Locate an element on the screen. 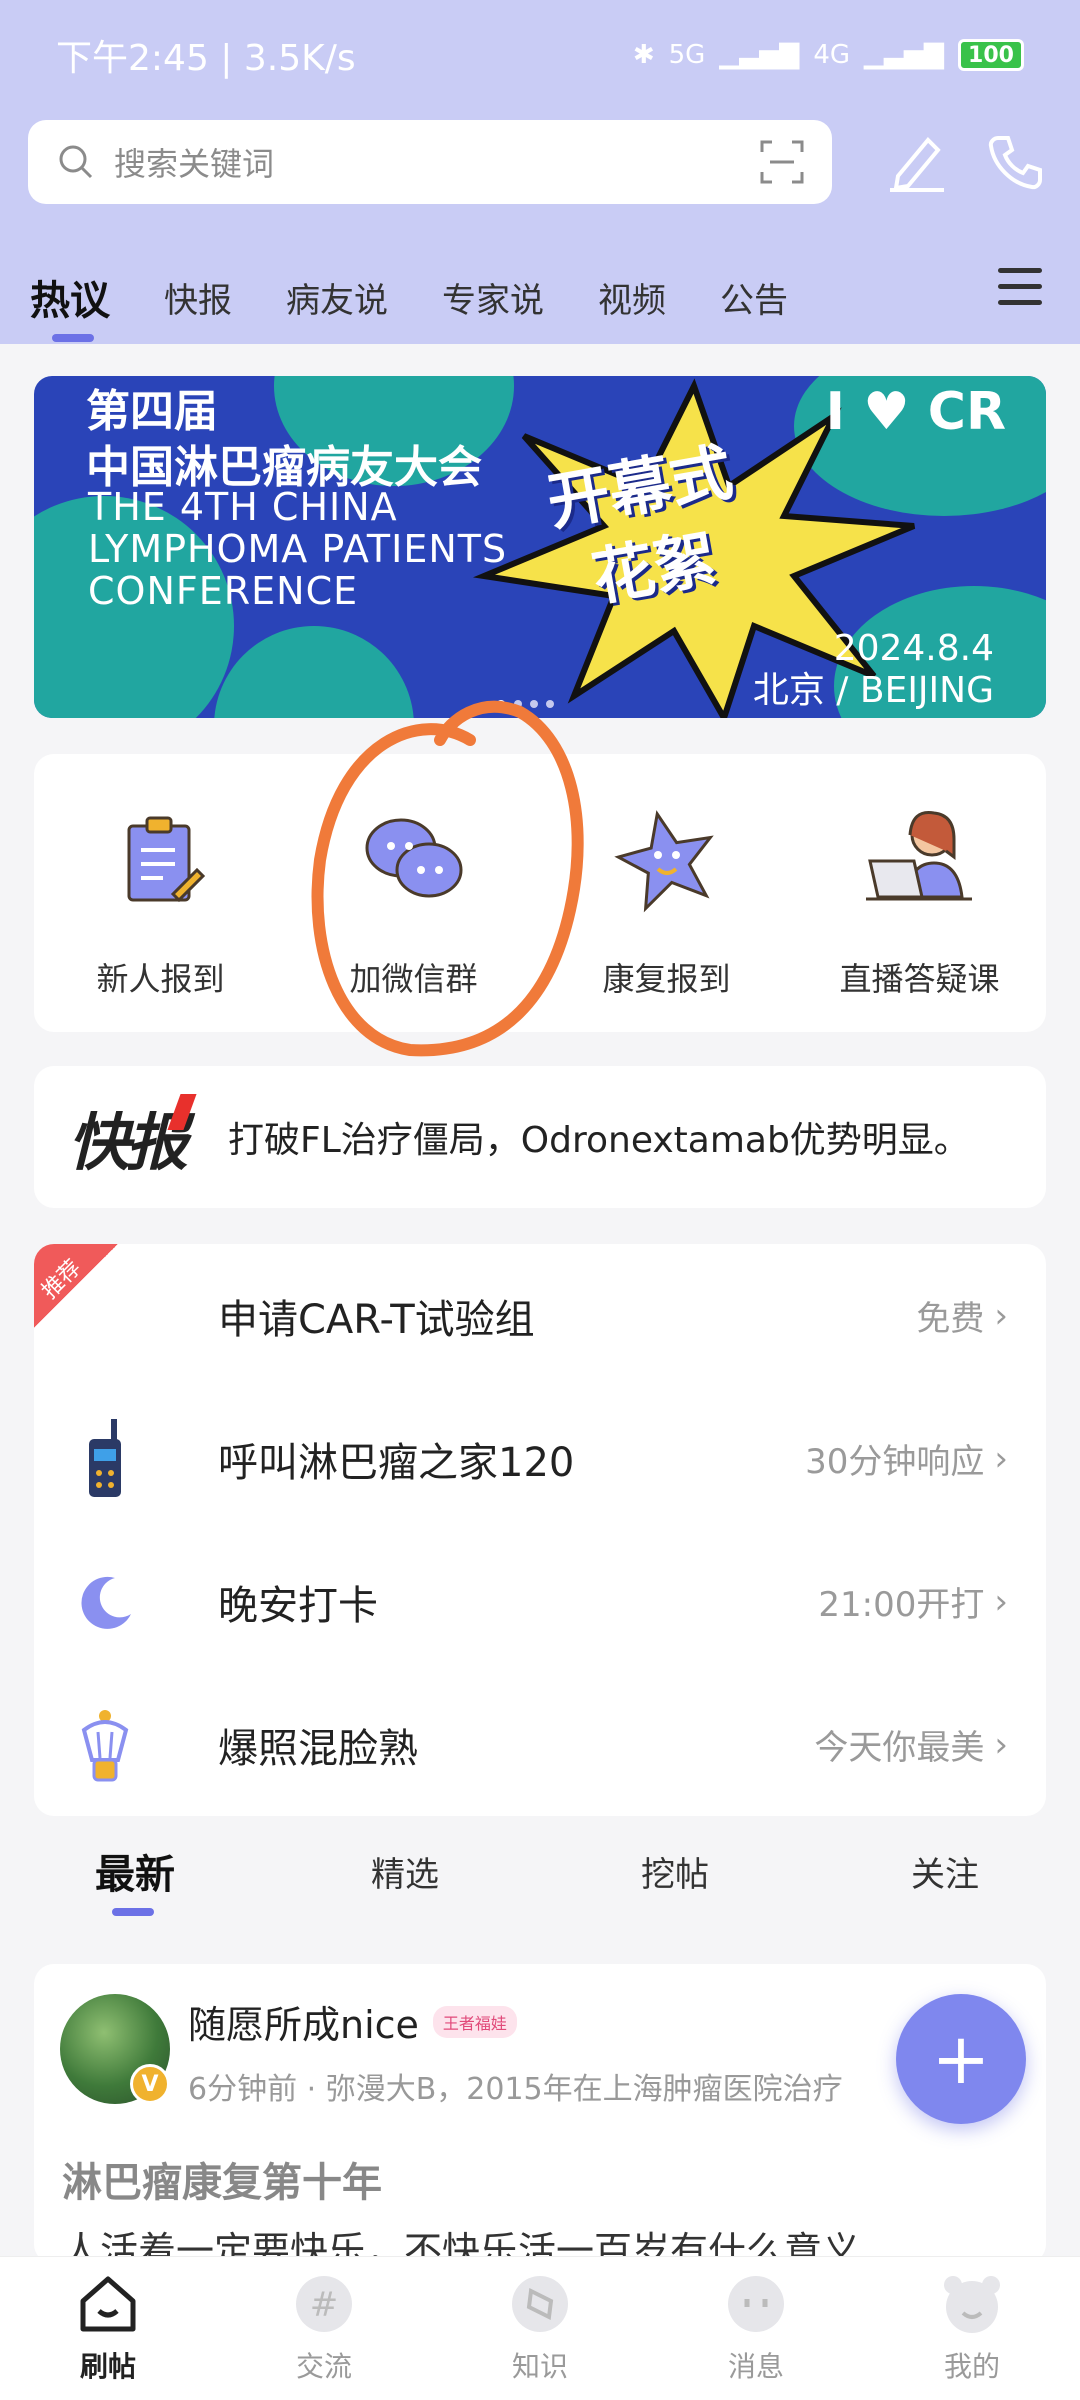 Image resolution: width=1080 pixels, height=2400 pixels. status-time-speed: 下午2:45 | 3.5K/s is located at coordinates (206, 58).